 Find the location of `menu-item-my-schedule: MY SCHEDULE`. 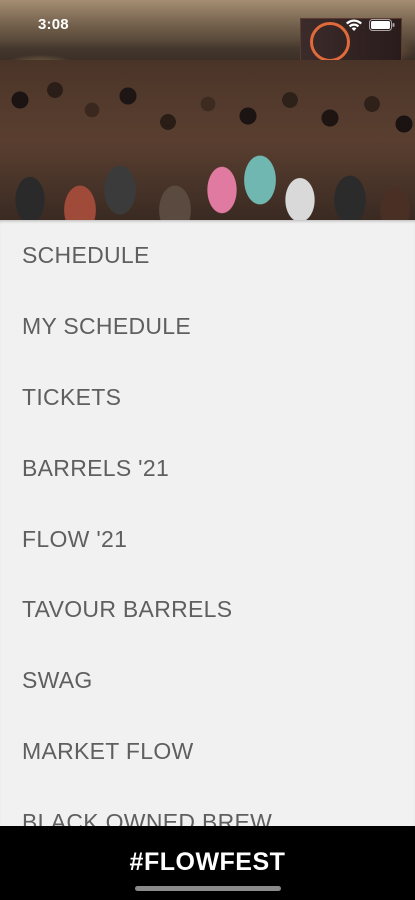

menu-item-my-schedule: MY SCHEDULE is located at coordinates (207, 325).